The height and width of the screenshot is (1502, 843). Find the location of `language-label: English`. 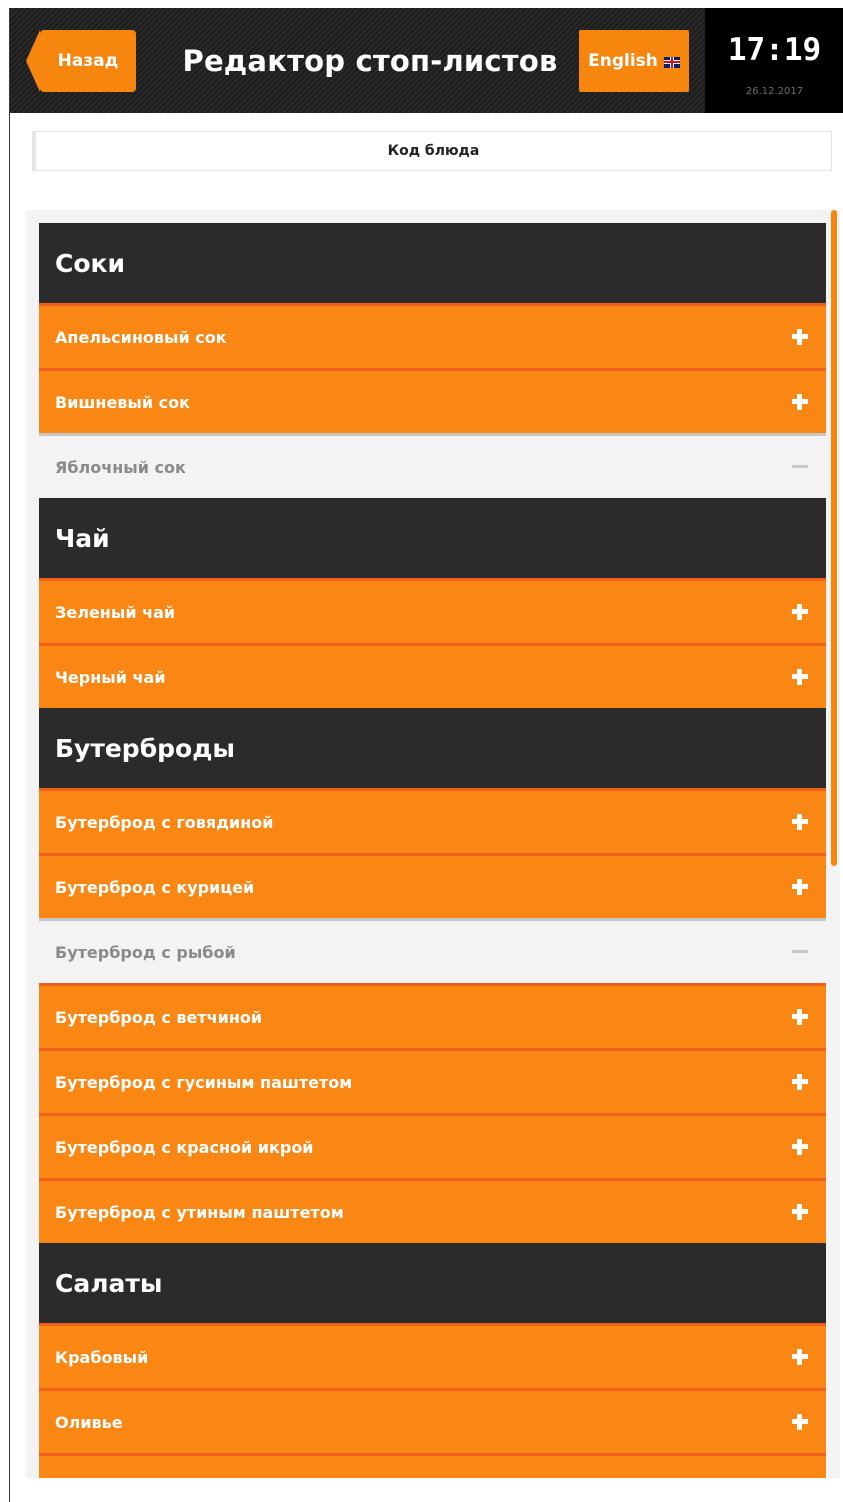

language-label: English is located at coordinates (623, 61).